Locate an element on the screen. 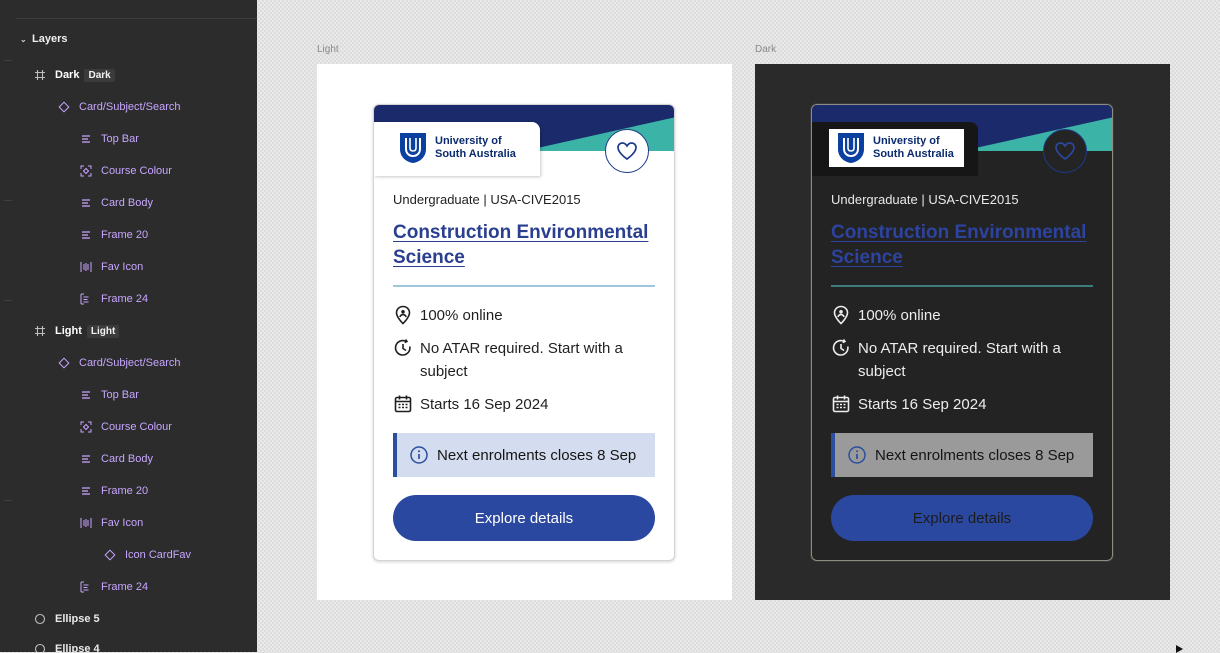 The image size is (1220, 653). layers-header: ⌄ Layers is located at coordinates (43, 39).